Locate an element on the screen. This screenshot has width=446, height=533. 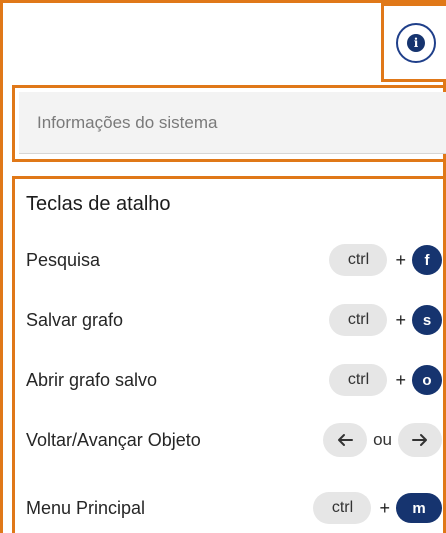
shortcut-keys: ctrl + f is located at coordinates (385, 260).